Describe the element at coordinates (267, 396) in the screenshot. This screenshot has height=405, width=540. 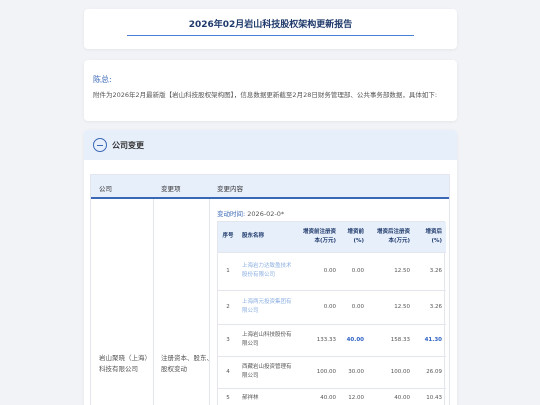
I see `shareholder-name: 郝祥林` at that location.